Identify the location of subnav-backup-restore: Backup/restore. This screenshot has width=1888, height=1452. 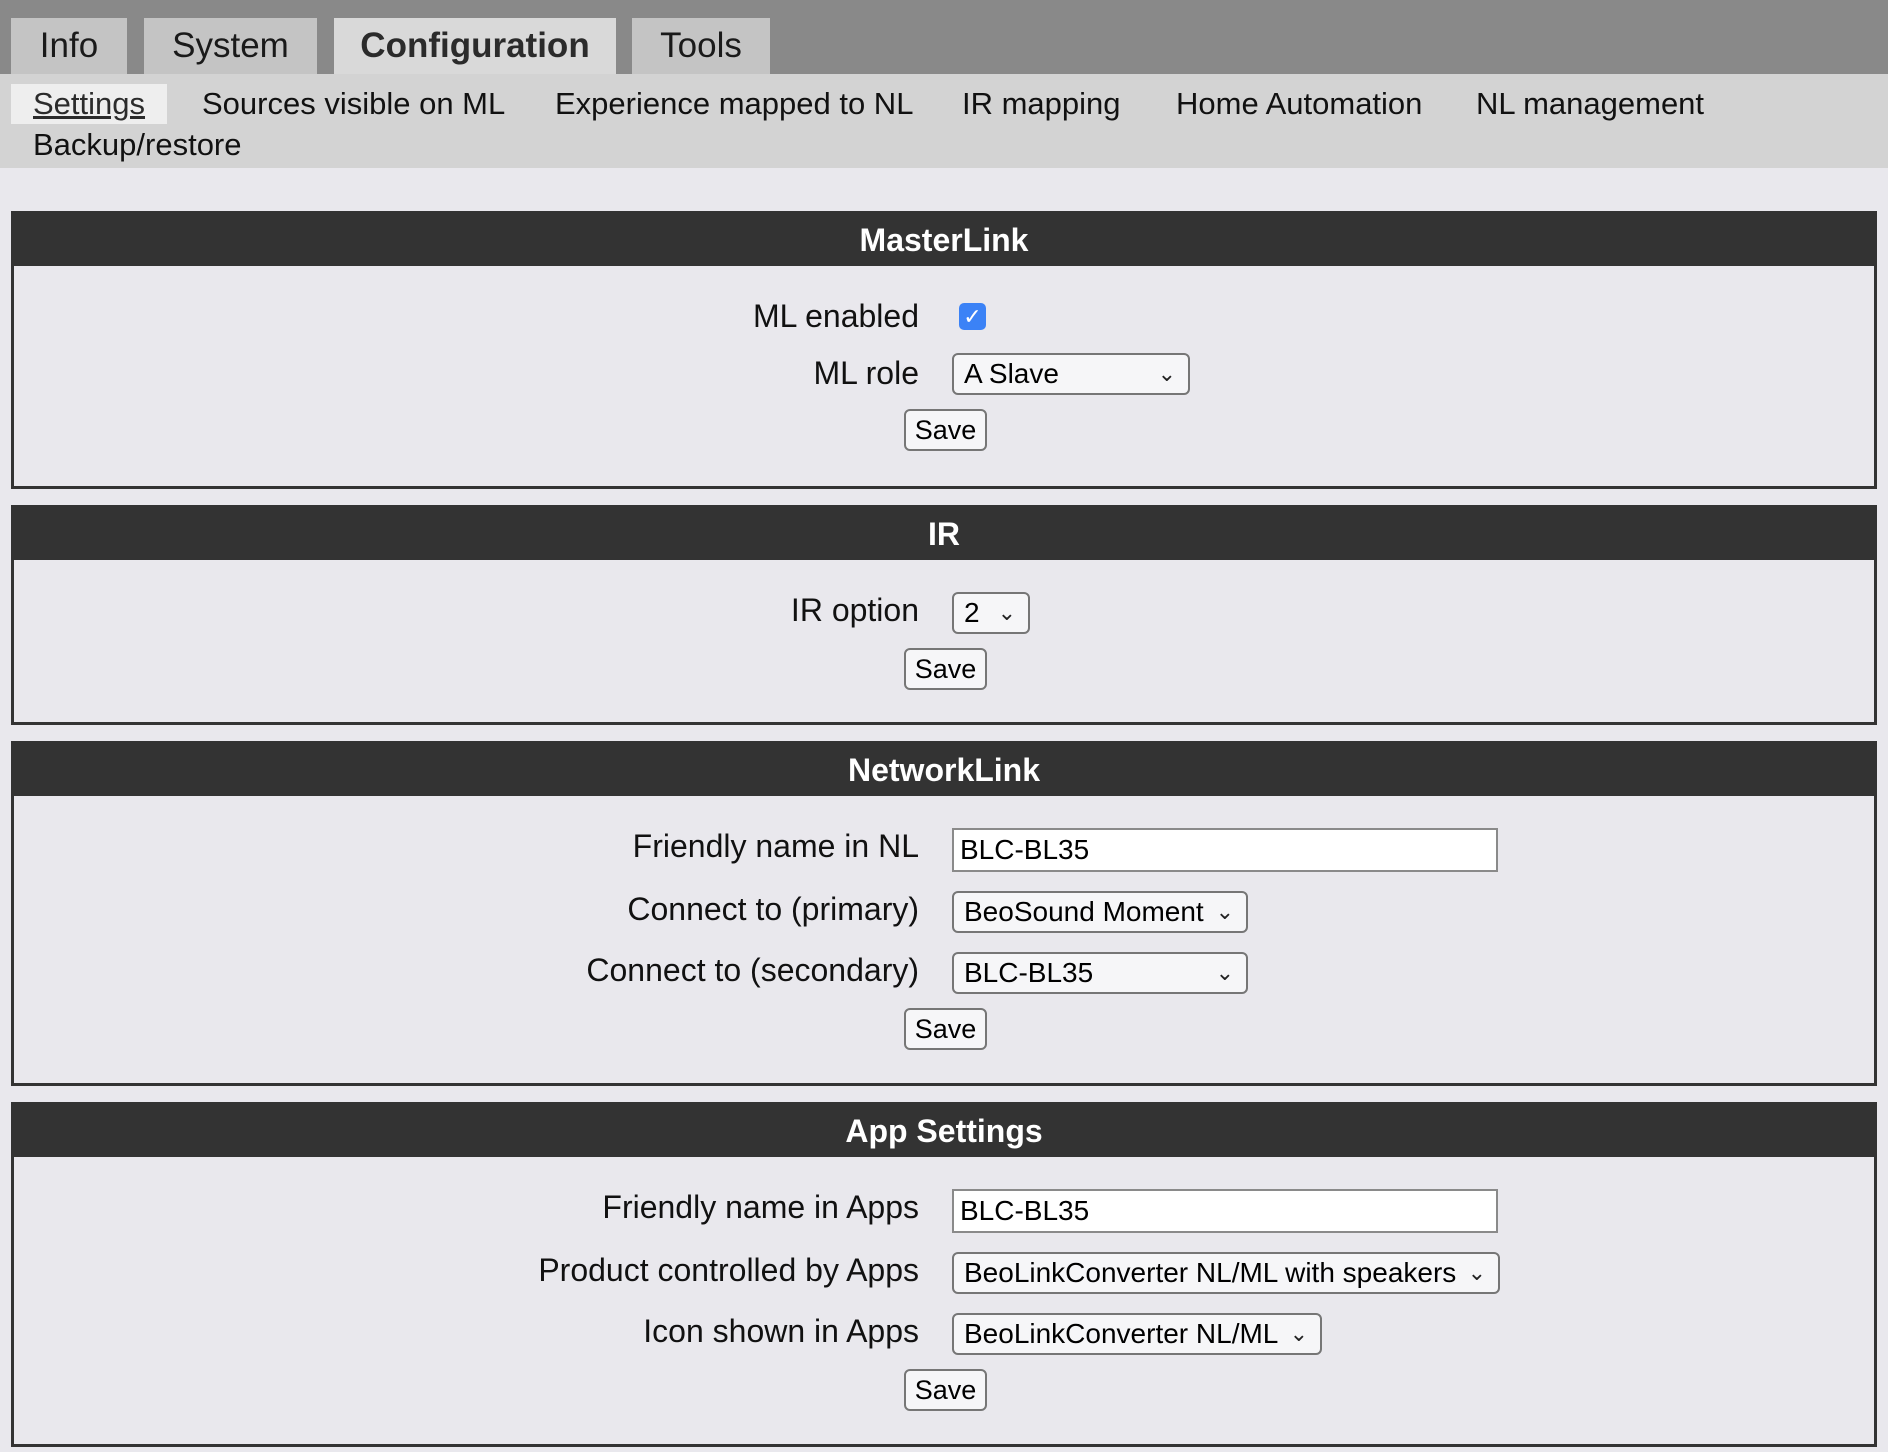
(137, 145).